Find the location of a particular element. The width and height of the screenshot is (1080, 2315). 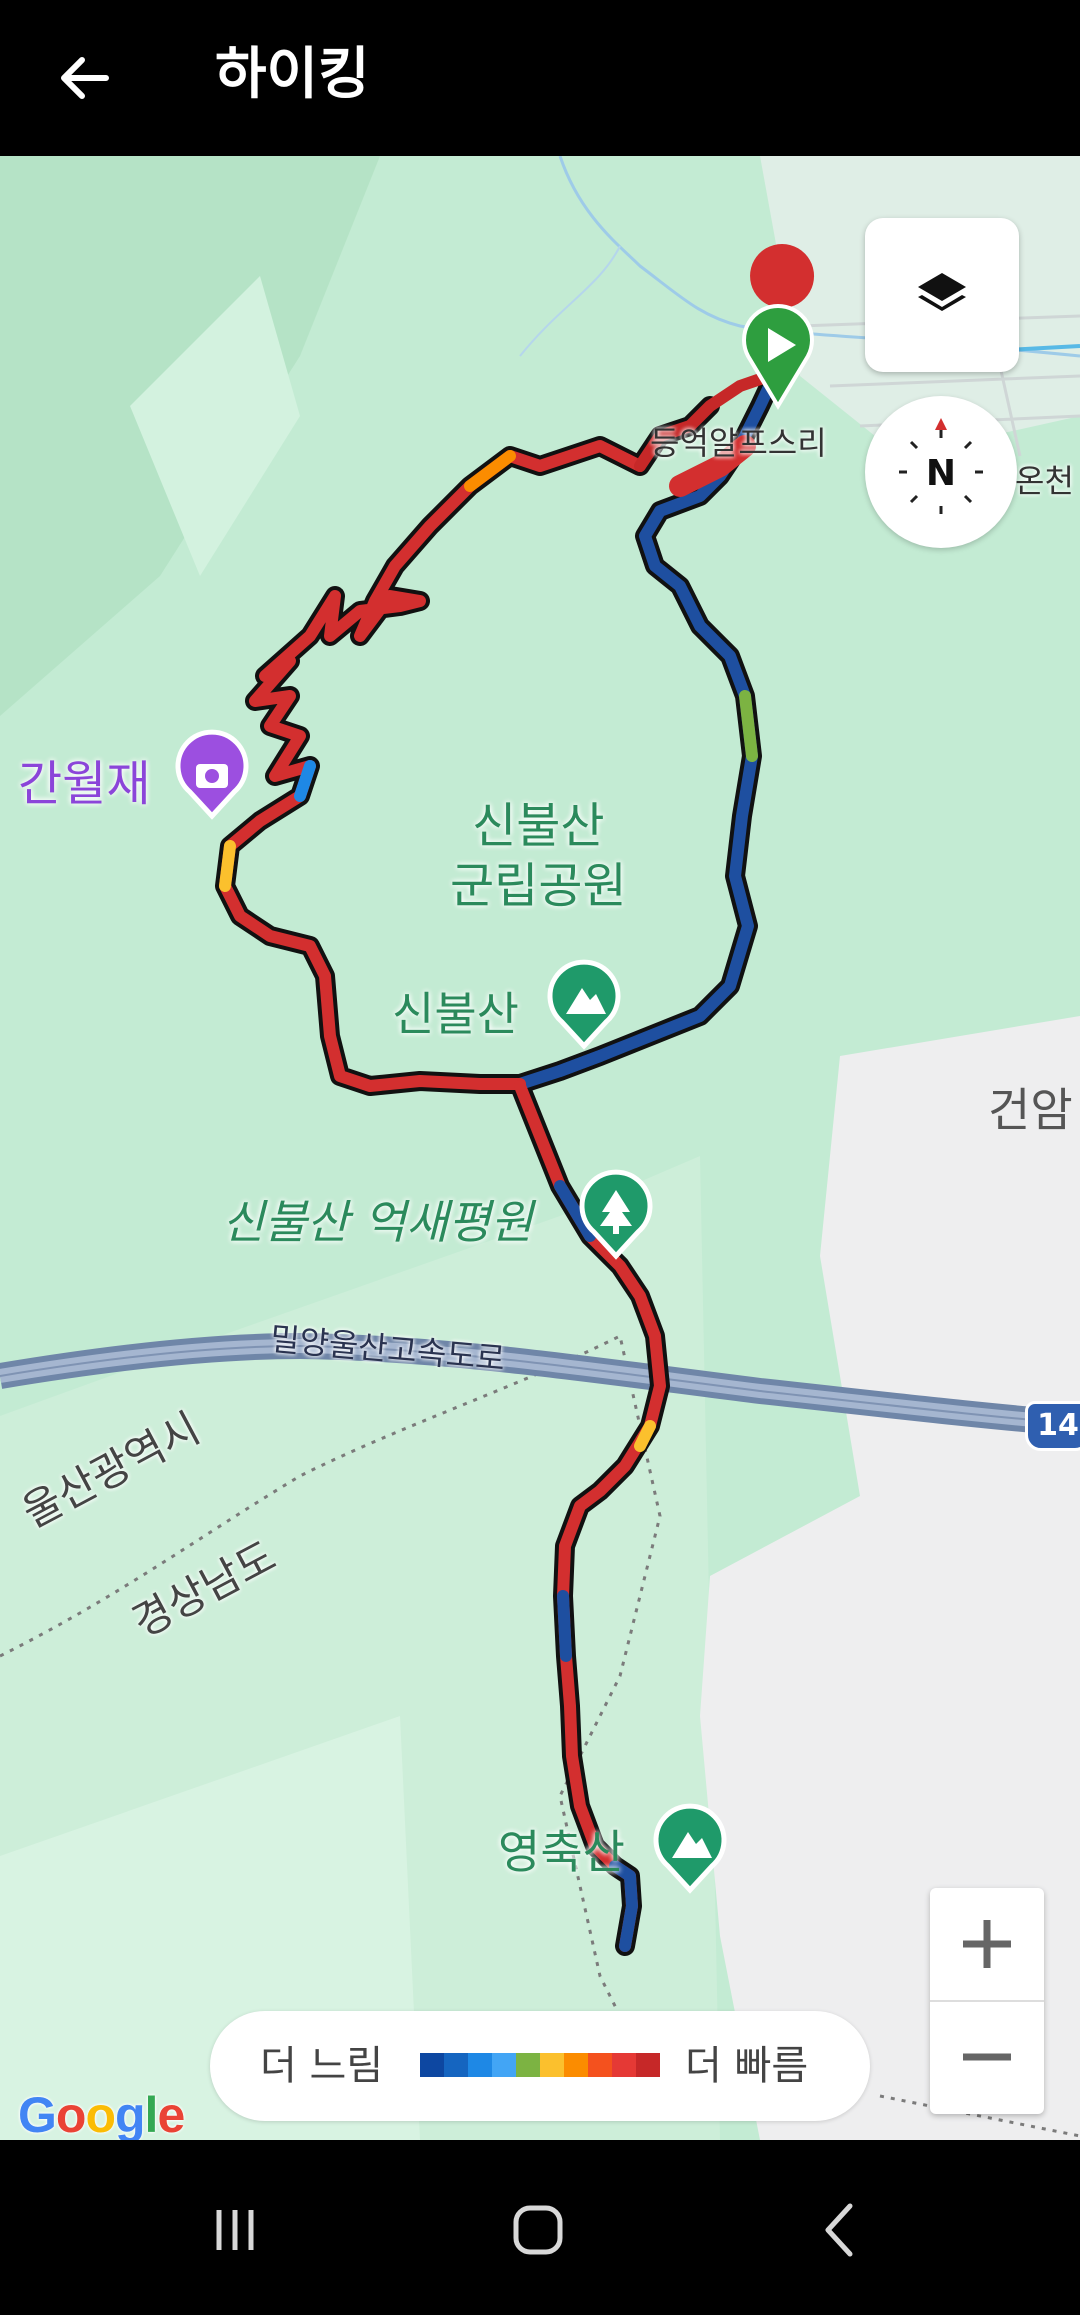

zoom-out-button is located at coordinates (987, 2057).